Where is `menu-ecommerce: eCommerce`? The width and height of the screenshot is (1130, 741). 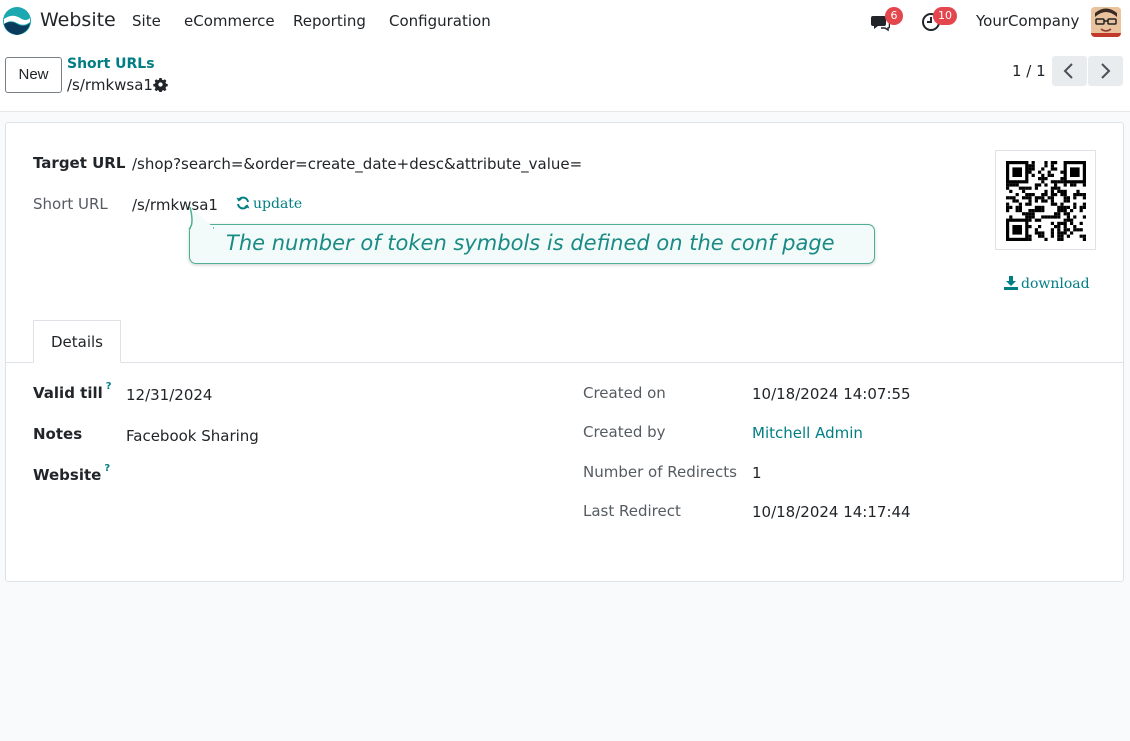
menu-ecommerce: eCommerce is located at coordinates (229, 21).